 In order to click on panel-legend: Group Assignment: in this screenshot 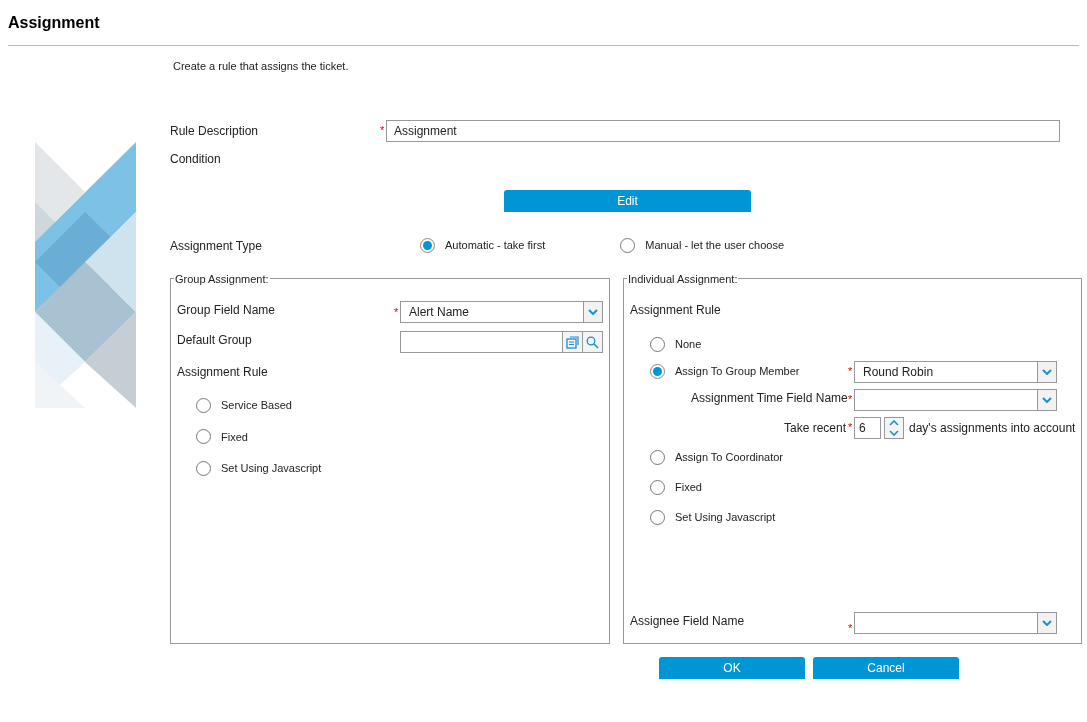, I will do `click(222, 278)`.